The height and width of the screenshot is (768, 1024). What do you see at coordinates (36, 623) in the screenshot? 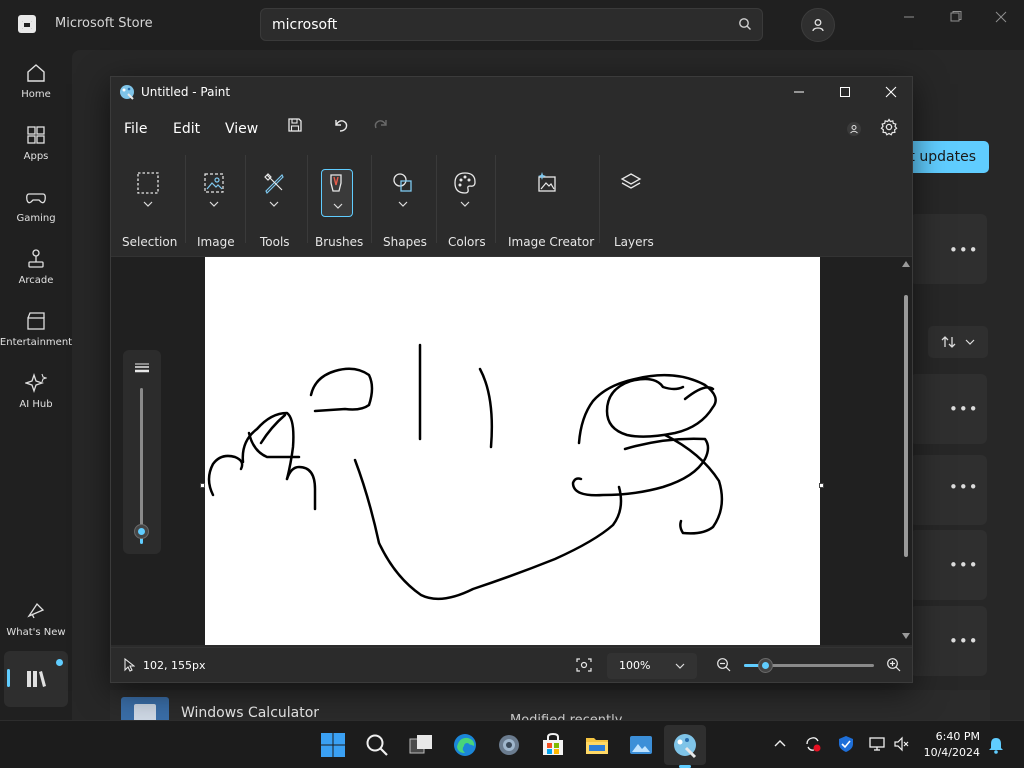
I see `nav-item-whats-new: What's New` at bounding box center [36, 623].